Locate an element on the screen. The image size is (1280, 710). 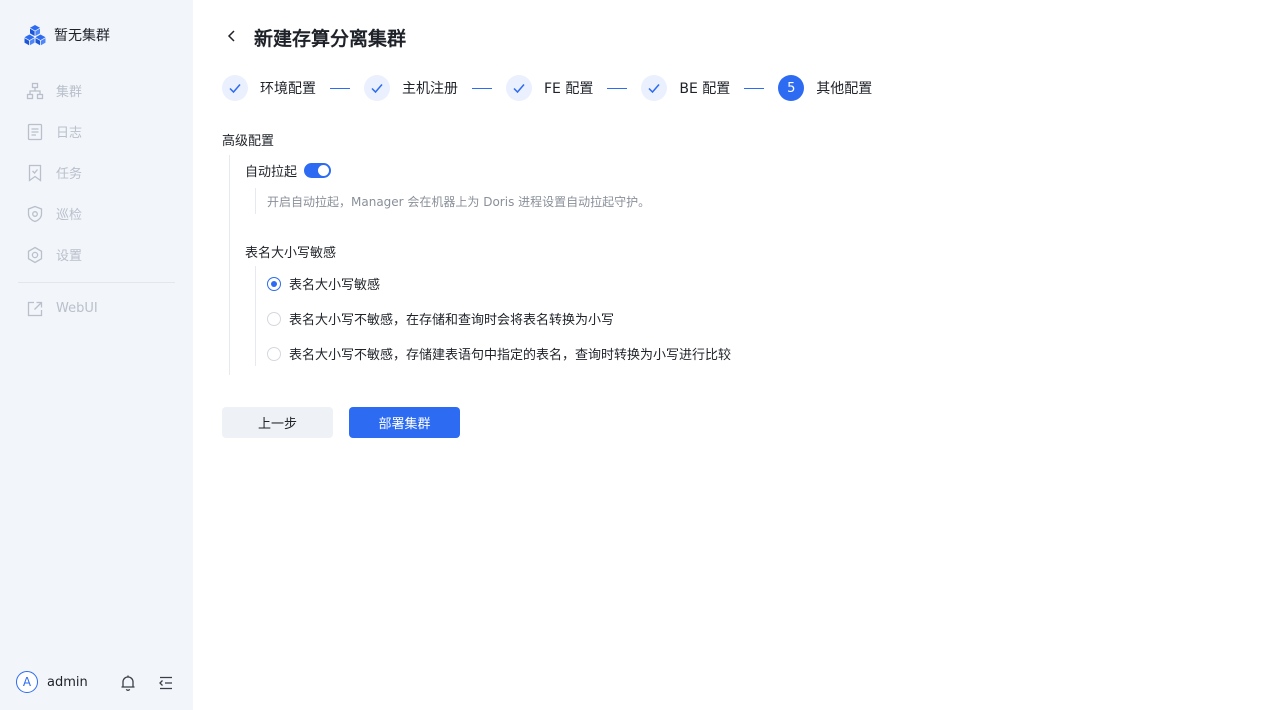
cluster-icon is located at coordinates (35, 90).